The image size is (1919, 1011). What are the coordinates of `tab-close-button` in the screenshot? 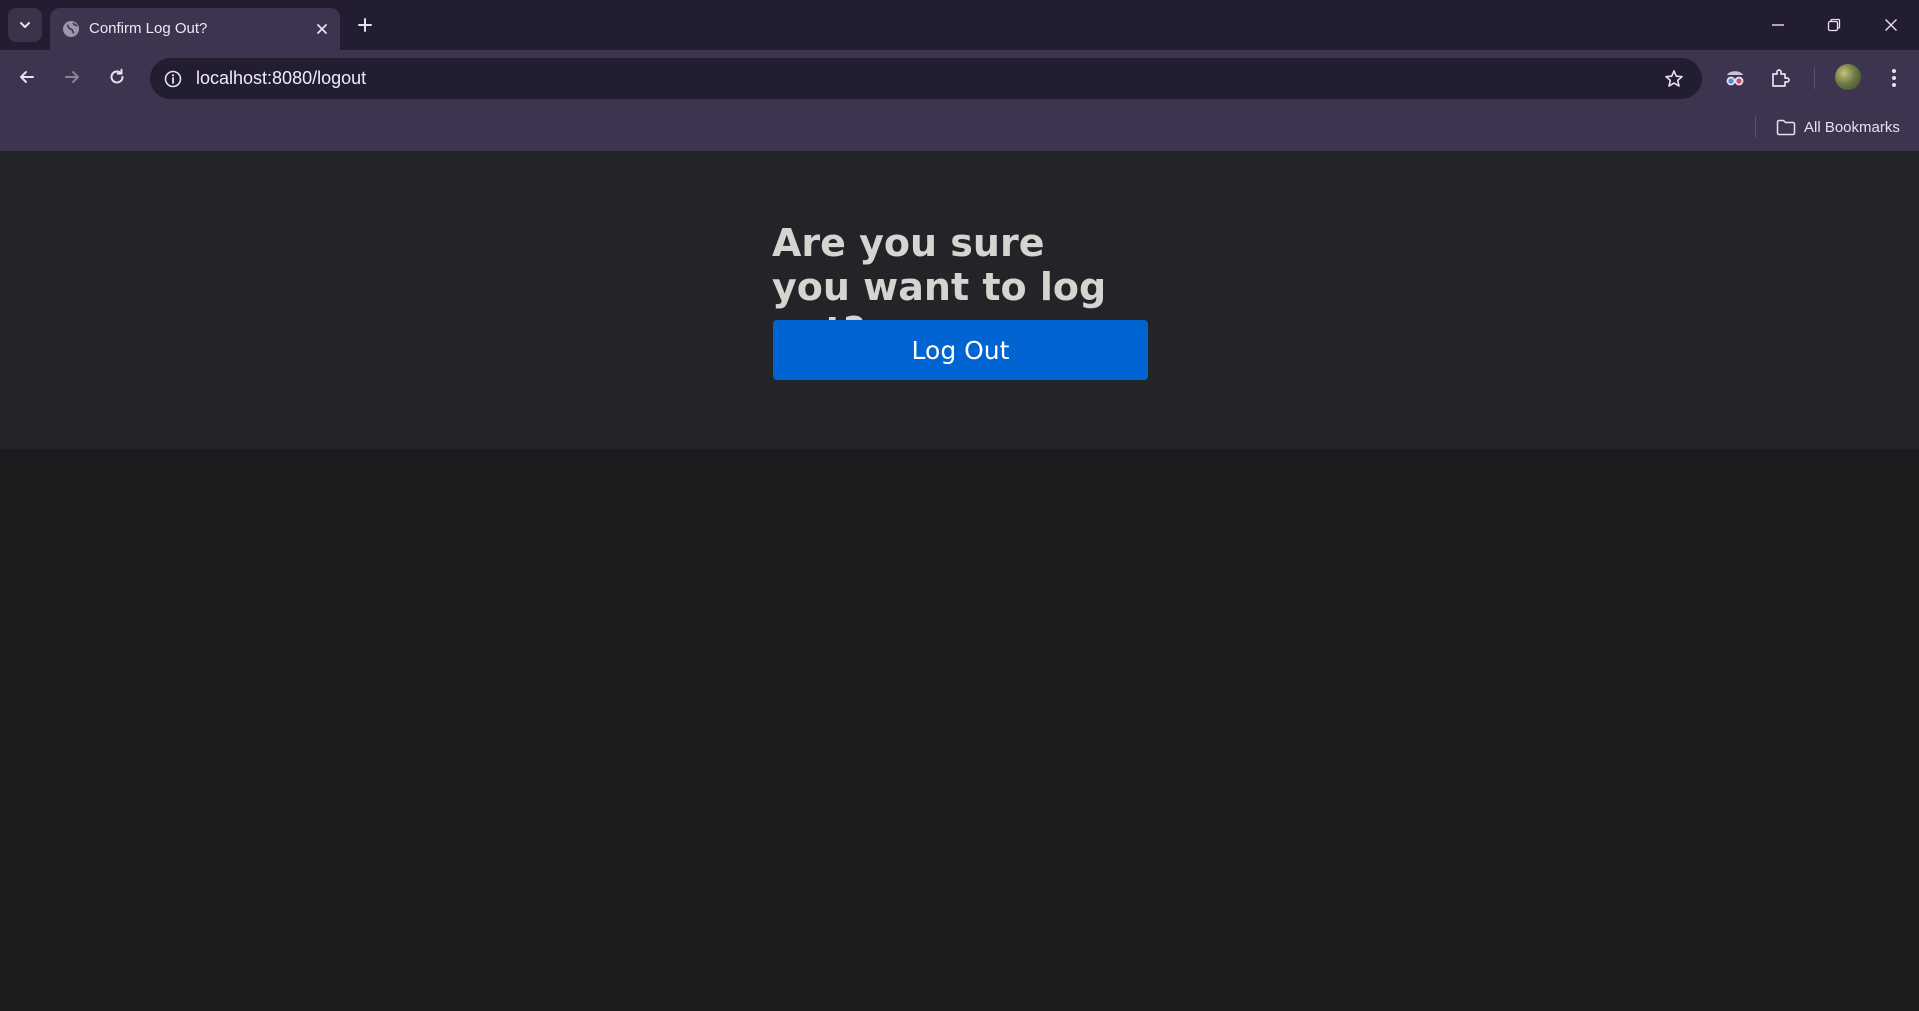 It's located at (322, 29).